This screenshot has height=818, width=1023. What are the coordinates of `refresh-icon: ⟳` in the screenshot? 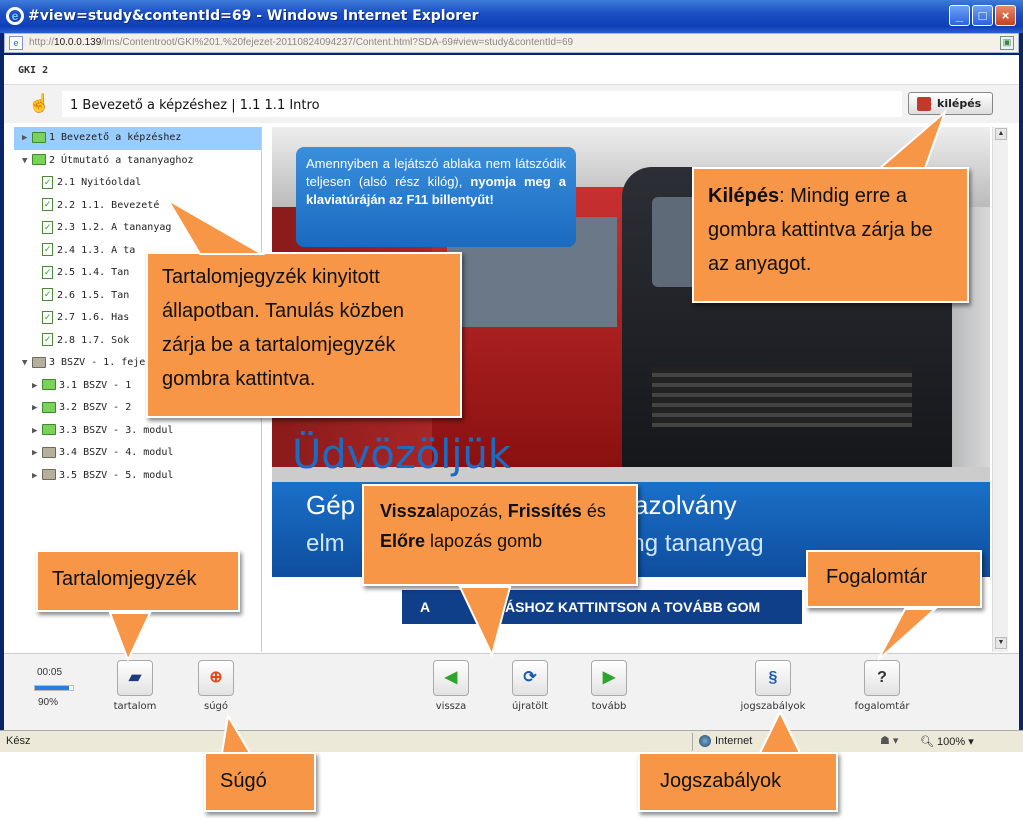 It's located at (530, 677).